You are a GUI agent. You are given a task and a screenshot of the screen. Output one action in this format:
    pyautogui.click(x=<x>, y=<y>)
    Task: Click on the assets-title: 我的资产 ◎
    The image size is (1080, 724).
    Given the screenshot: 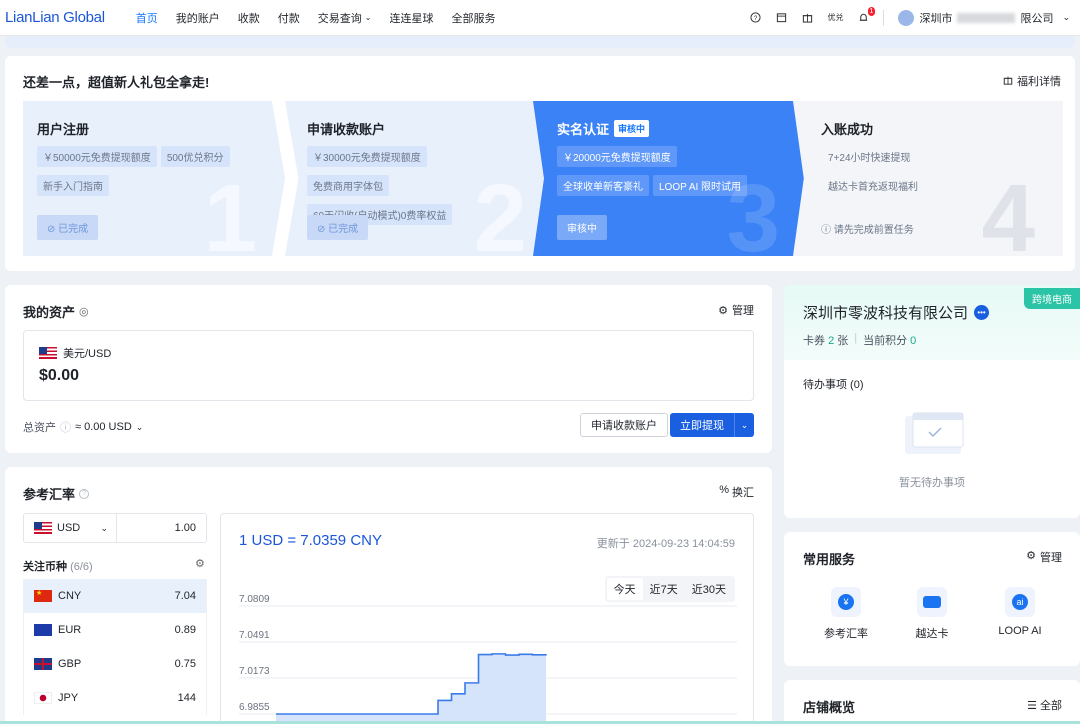 What is the action you would take?
    pyautogui.click(x=56, y=311)
    